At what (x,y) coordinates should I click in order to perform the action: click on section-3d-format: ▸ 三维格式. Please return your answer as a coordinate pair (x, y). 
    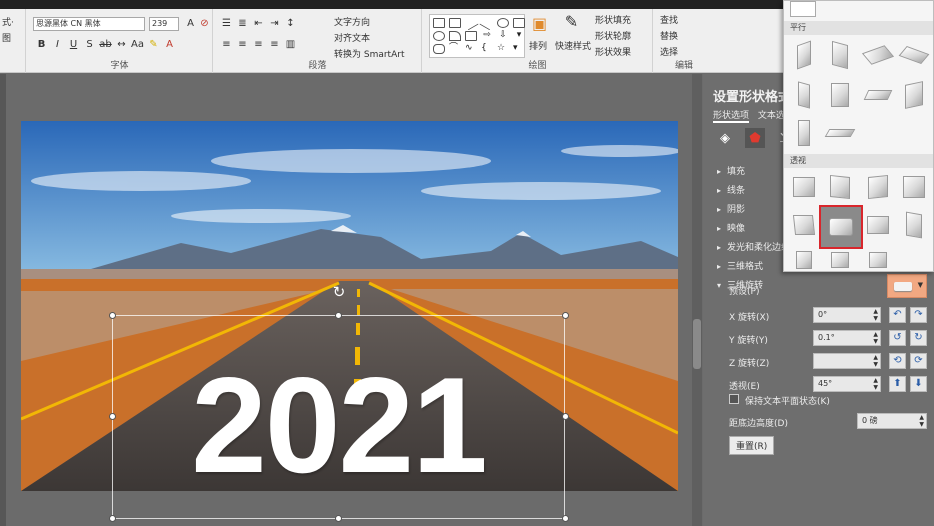
    Looking at the image, I should click on (740, 265).